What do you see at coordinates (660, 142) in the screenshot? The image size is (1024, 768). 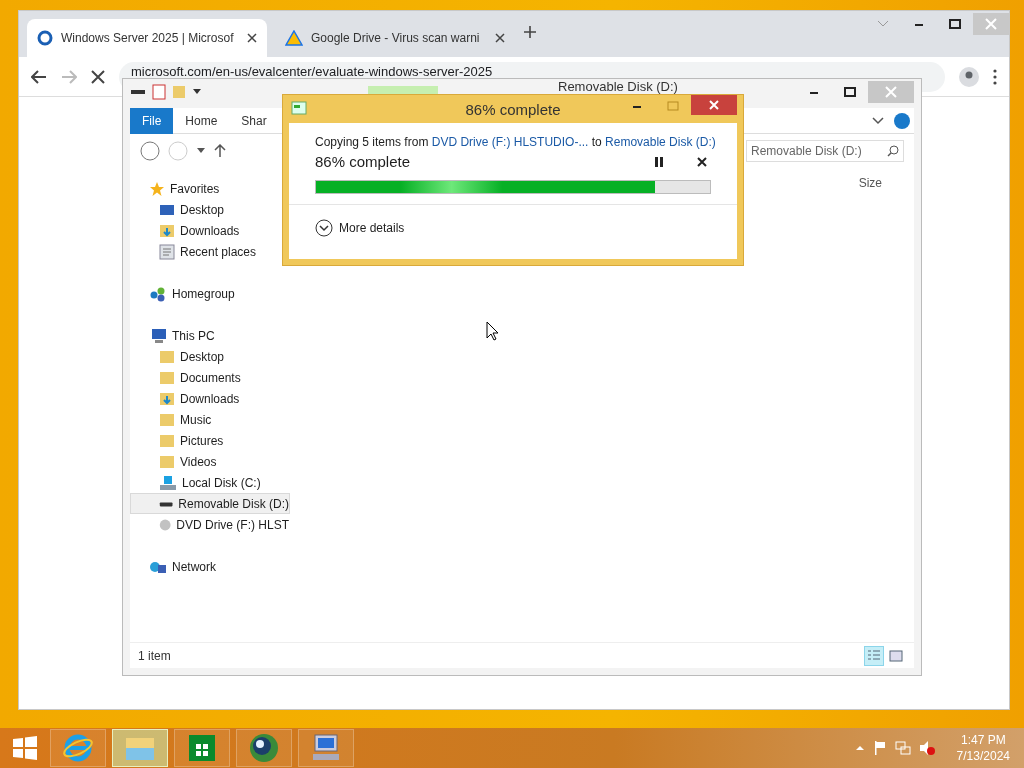 I see `destination-link: Removable Disk (D:)` at bounding box center [660, 142].